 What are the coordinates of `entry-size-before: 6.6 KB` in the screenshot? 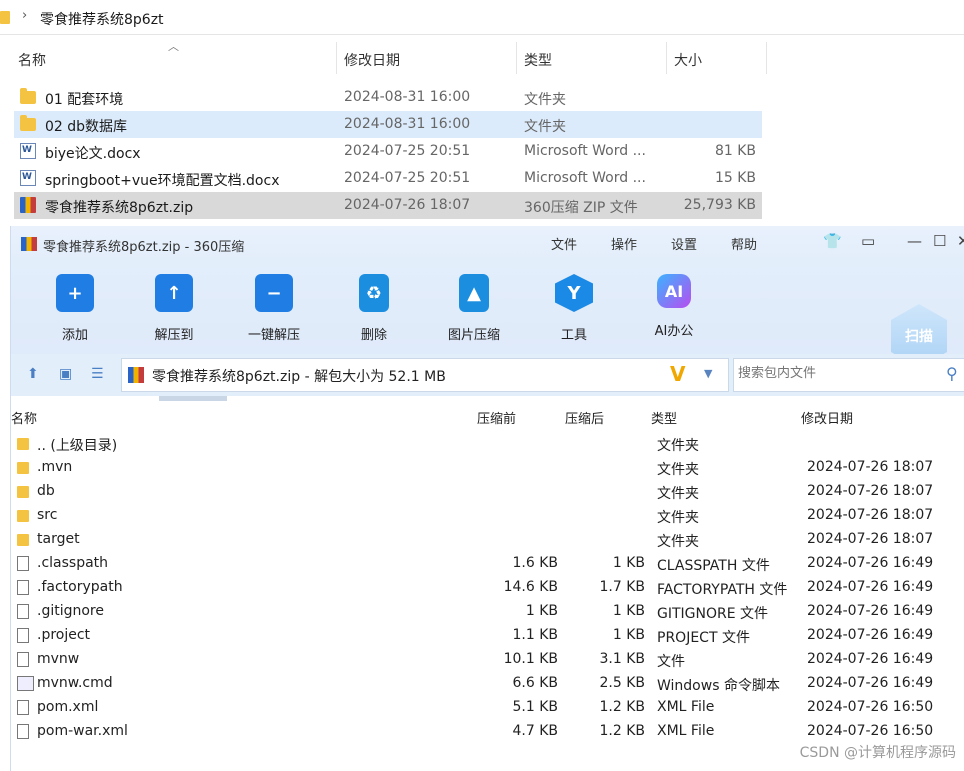 It's located at (535, 683).